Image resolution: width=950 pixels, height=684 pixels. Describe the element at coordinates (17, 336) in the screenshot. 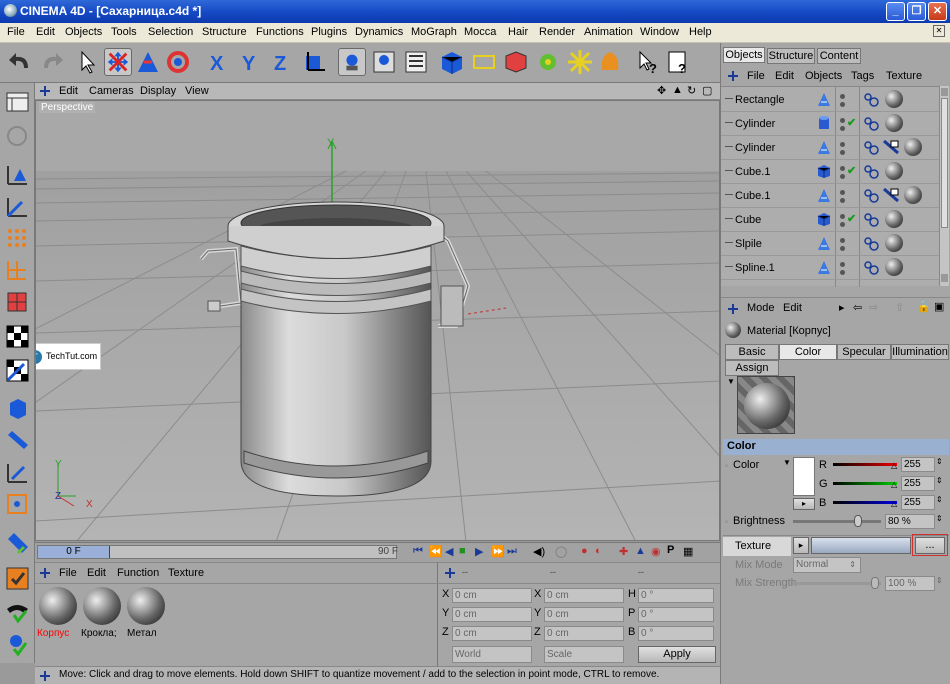

I see `checker-texture-icon` at that location.